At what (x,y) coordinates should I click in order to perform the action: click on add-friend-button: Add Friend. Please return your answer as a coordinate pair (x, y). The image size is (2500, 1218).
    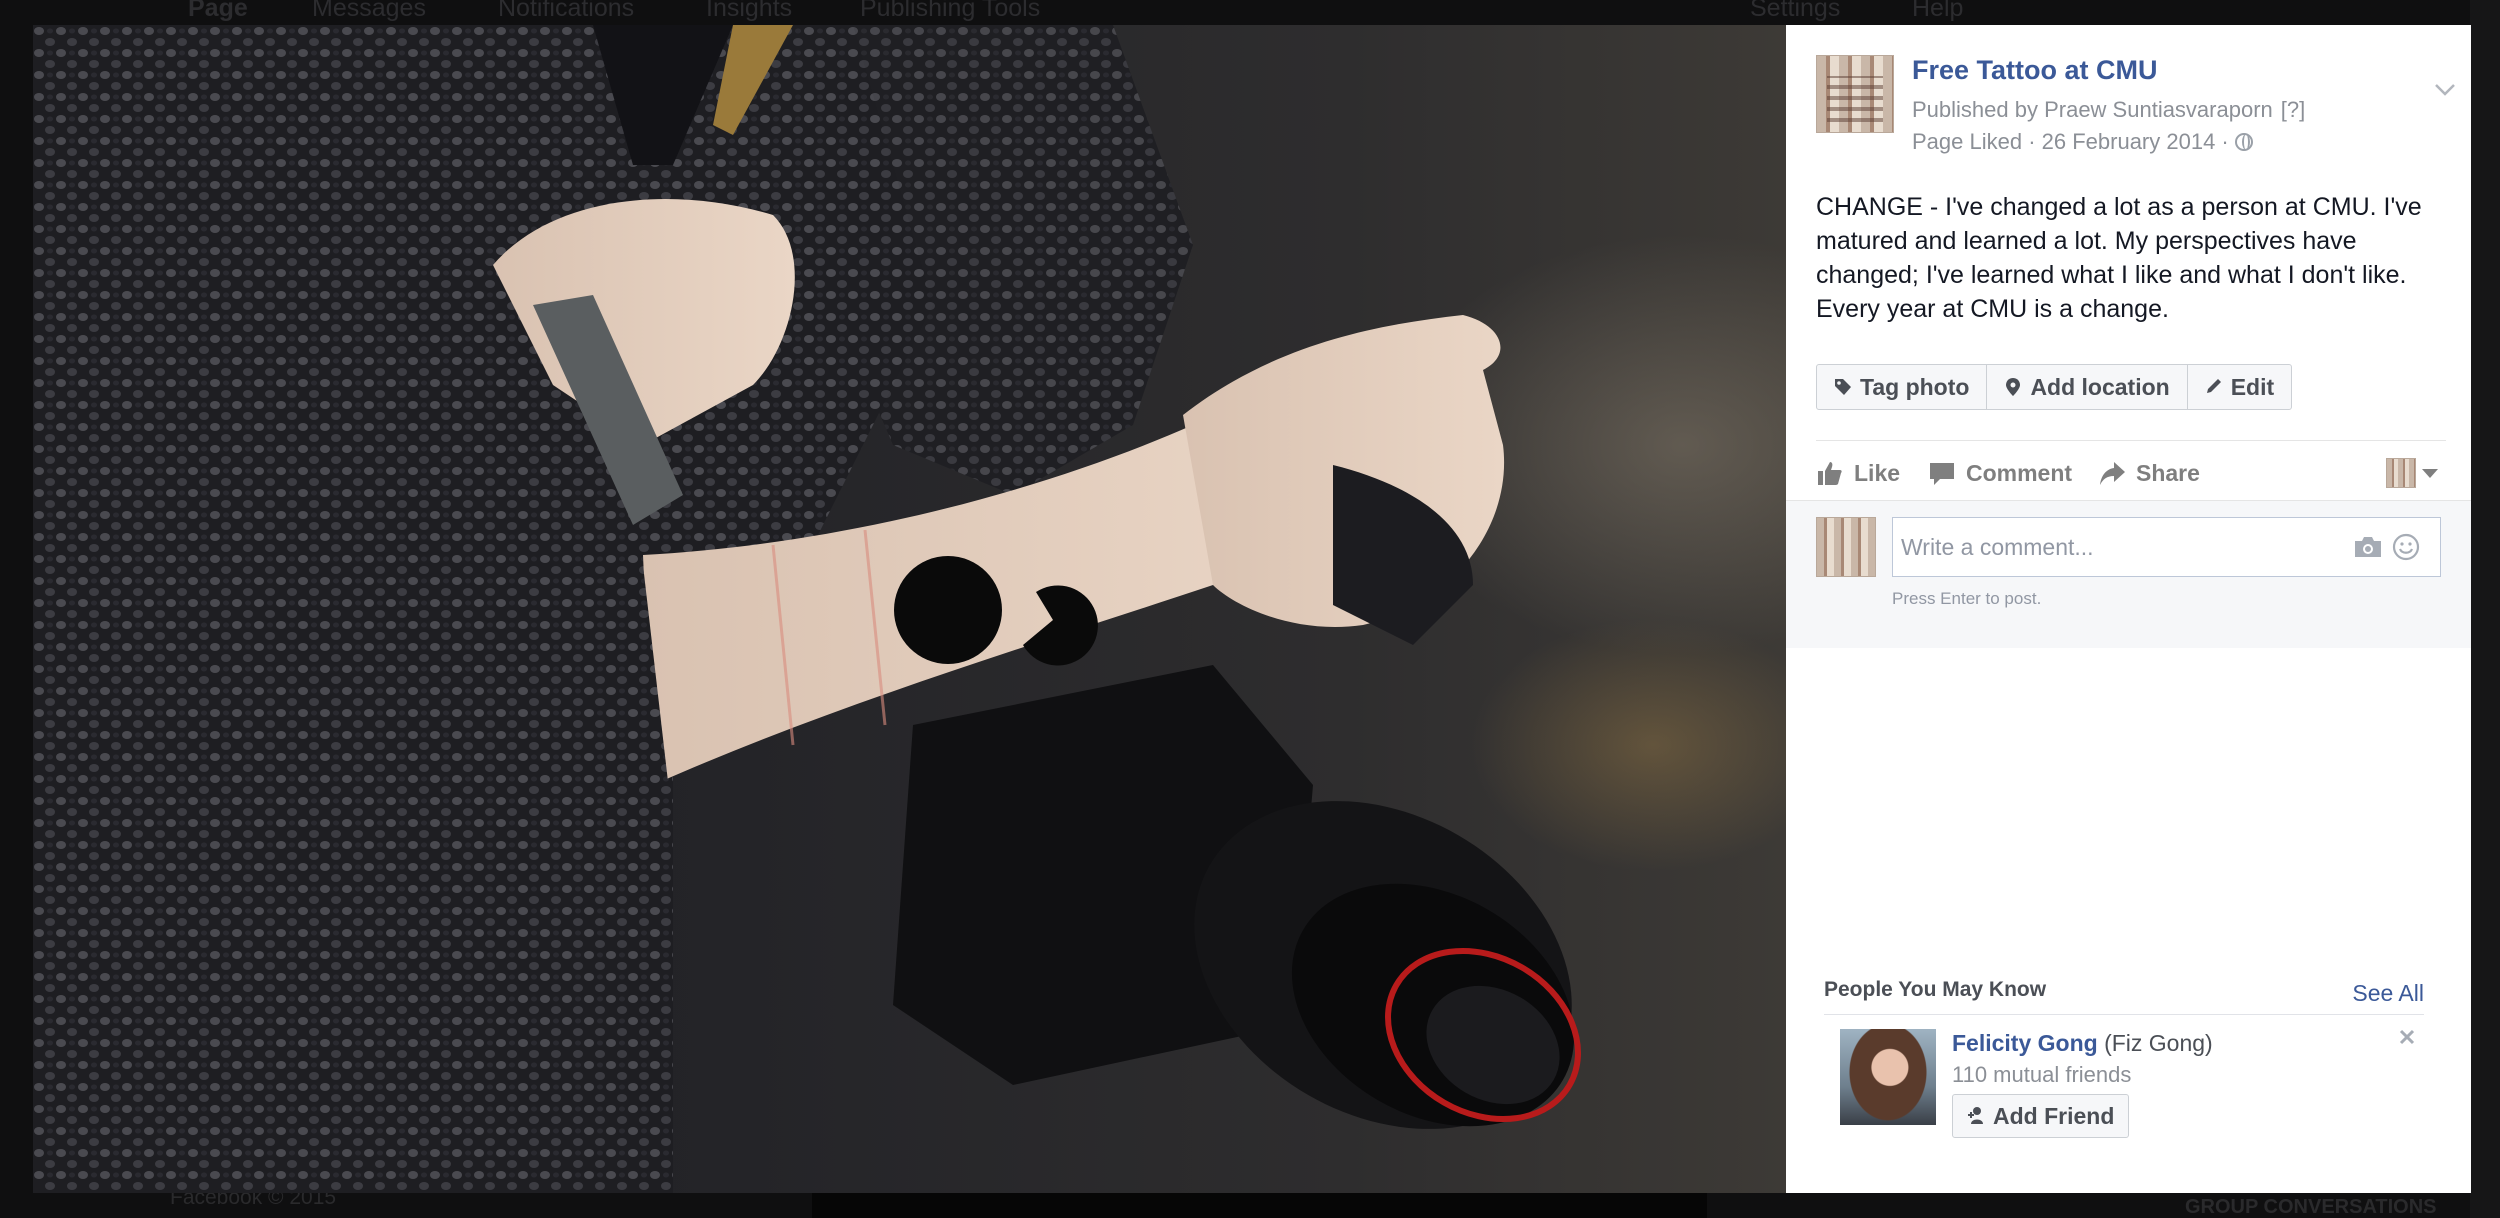
    Looking at the image, I should click on (2041, 1116).